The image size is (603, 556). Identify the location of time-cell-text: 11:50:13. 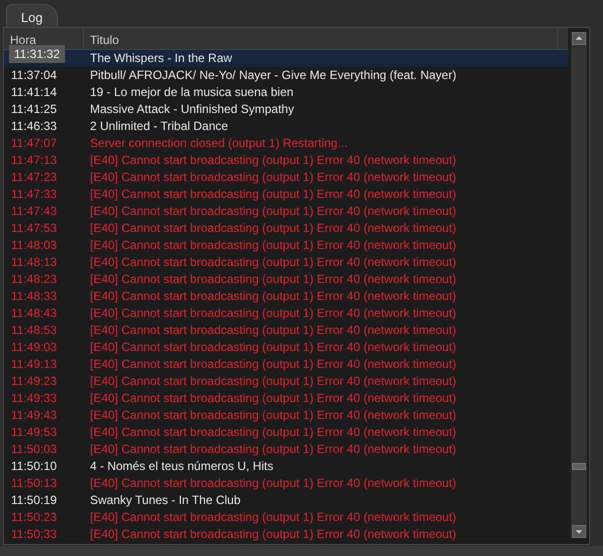
(34, 483).